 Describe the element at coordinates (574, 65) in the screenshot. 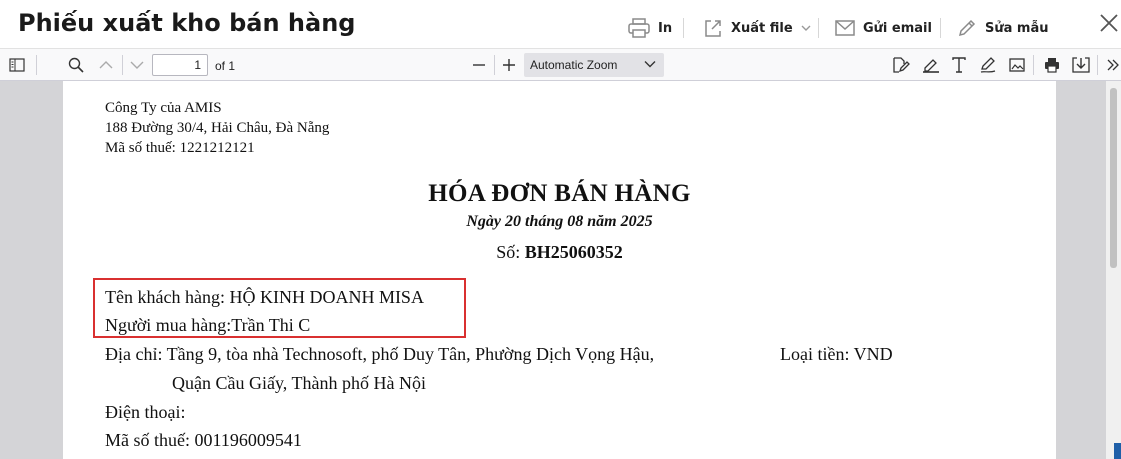

I see `zoom-value: Automatic Zoom` at that location.